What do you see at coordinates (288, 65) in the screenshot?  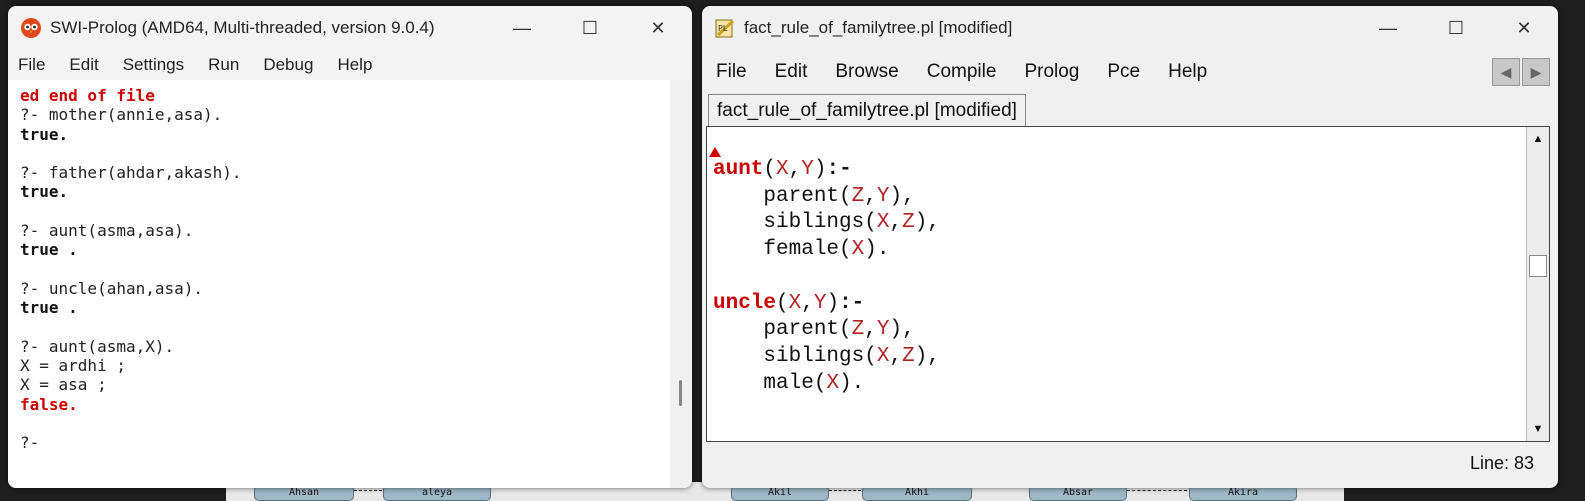 I see `menu-debug: Debug` at bounding box center [288, 65].